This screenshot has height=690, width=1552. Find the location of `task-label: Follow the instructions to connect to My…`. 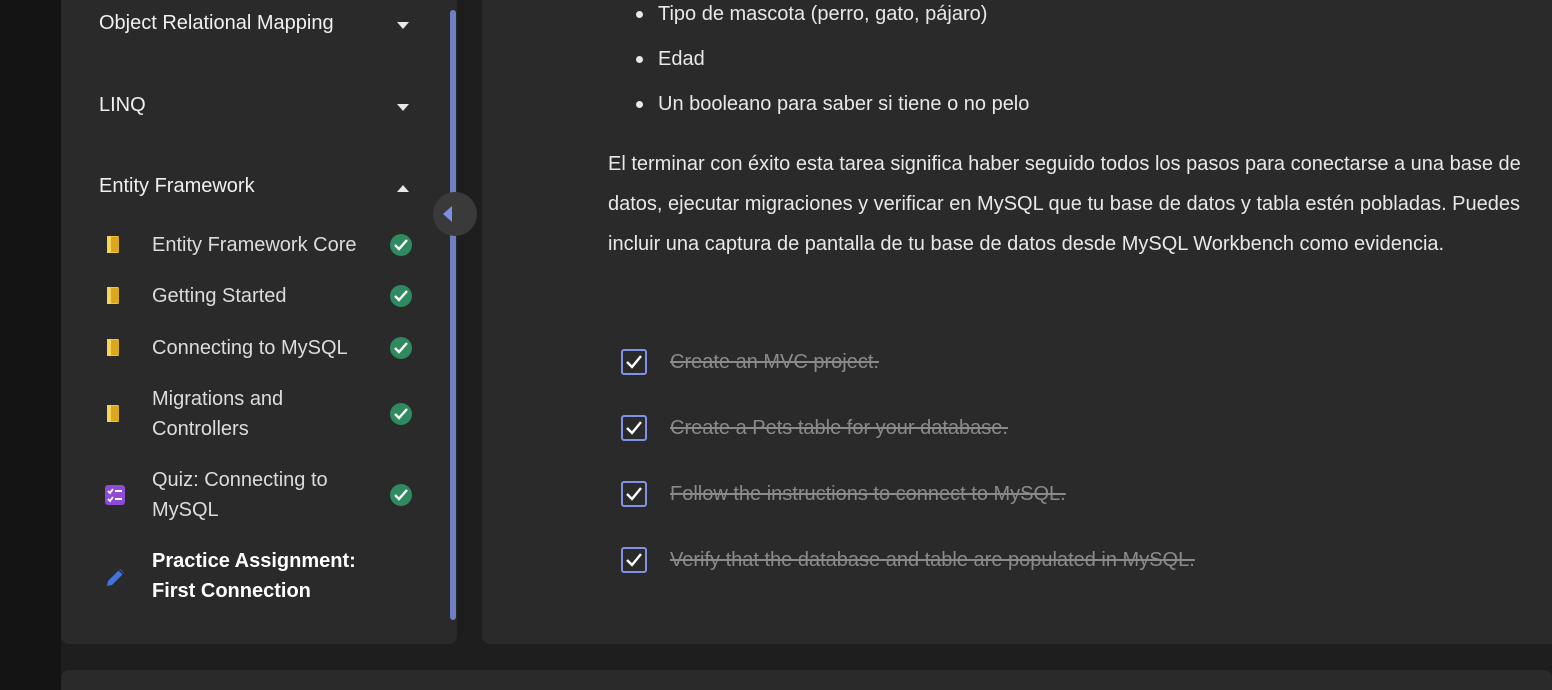

task-label: Follow the instructions to connect to My… is located at coordinates (868, 494).